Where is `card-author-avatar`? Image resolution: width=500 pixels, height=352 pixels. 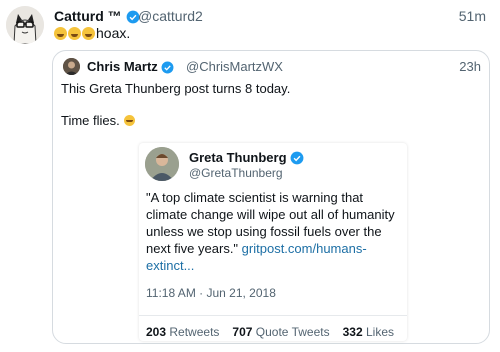
card-author-avatar is located at coordinates (162, 164).